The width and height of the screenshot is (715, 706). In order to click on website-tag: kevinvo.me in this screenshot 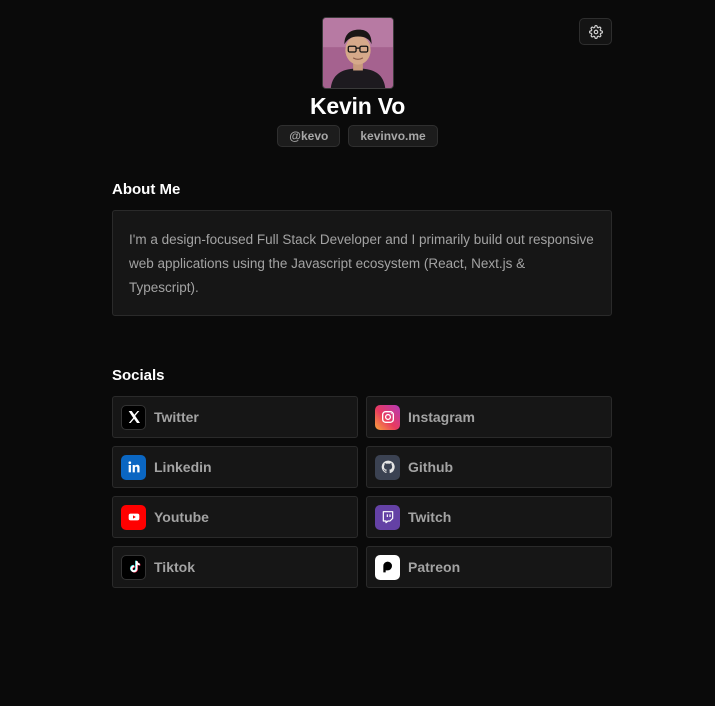, I will do `click(393, 136)`.